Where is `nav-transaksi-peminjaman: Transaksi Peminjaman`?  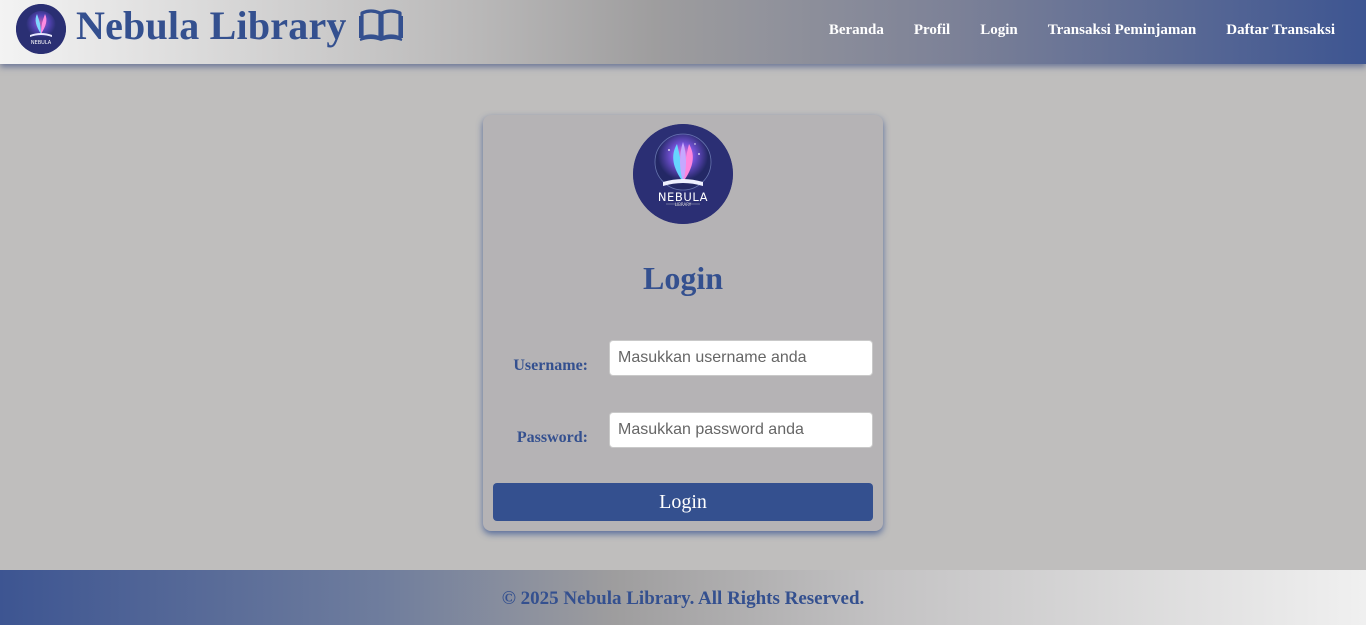
nav-transaksi-peminjaman: Transaksi Peminjaman is located at coordinates (1122, 30).